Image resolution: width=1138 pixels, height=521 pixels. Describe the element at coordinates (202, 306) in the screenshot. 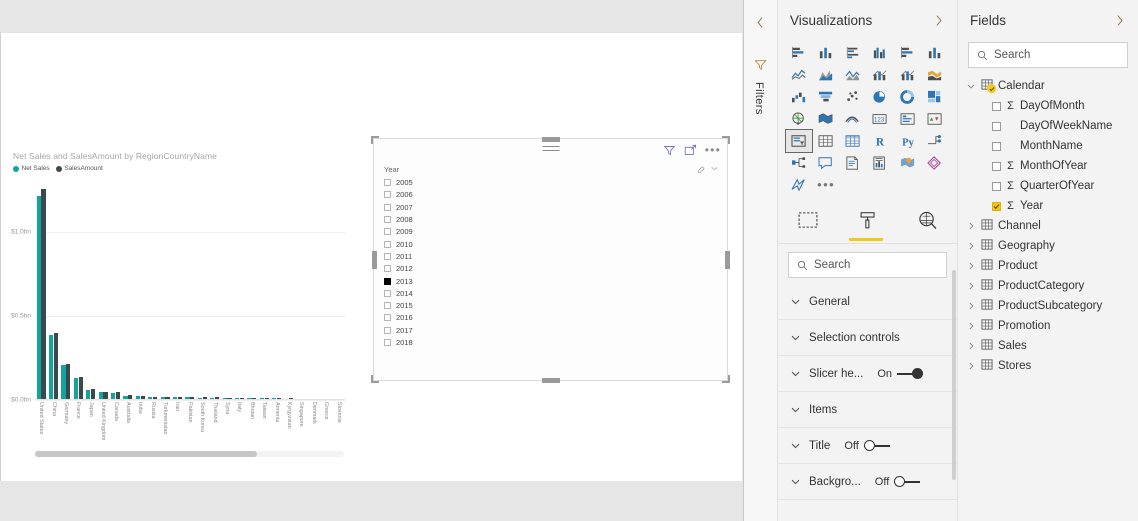

I see `chart-bar-group: South Korea` at that location.